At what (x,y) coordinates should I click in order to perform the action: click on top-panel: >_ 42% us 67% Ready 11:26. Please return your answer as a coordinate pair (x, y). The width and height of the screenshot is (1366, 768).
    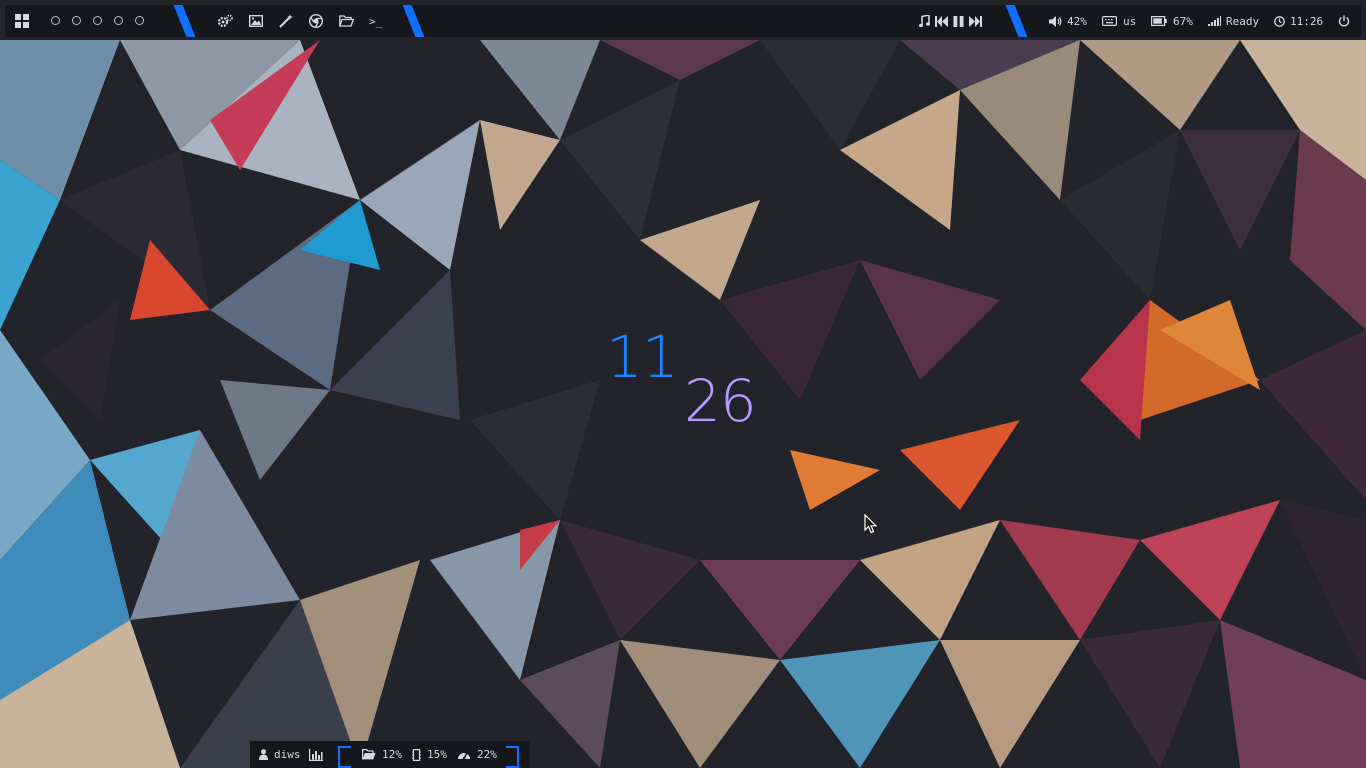
    Looking at the image, I should click on (683, 21).